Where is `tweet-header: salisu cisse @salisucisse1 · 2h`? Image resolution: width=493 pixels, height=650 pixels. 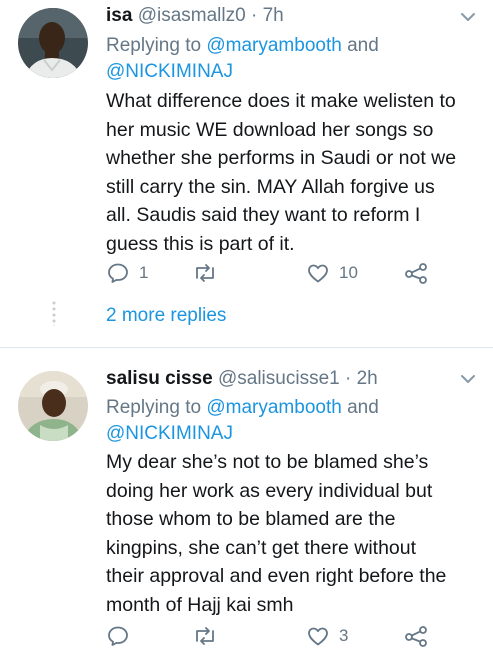 tweet-header: salisu cisse @salisucisse1 · 2h is located at coordinates (279, 379).